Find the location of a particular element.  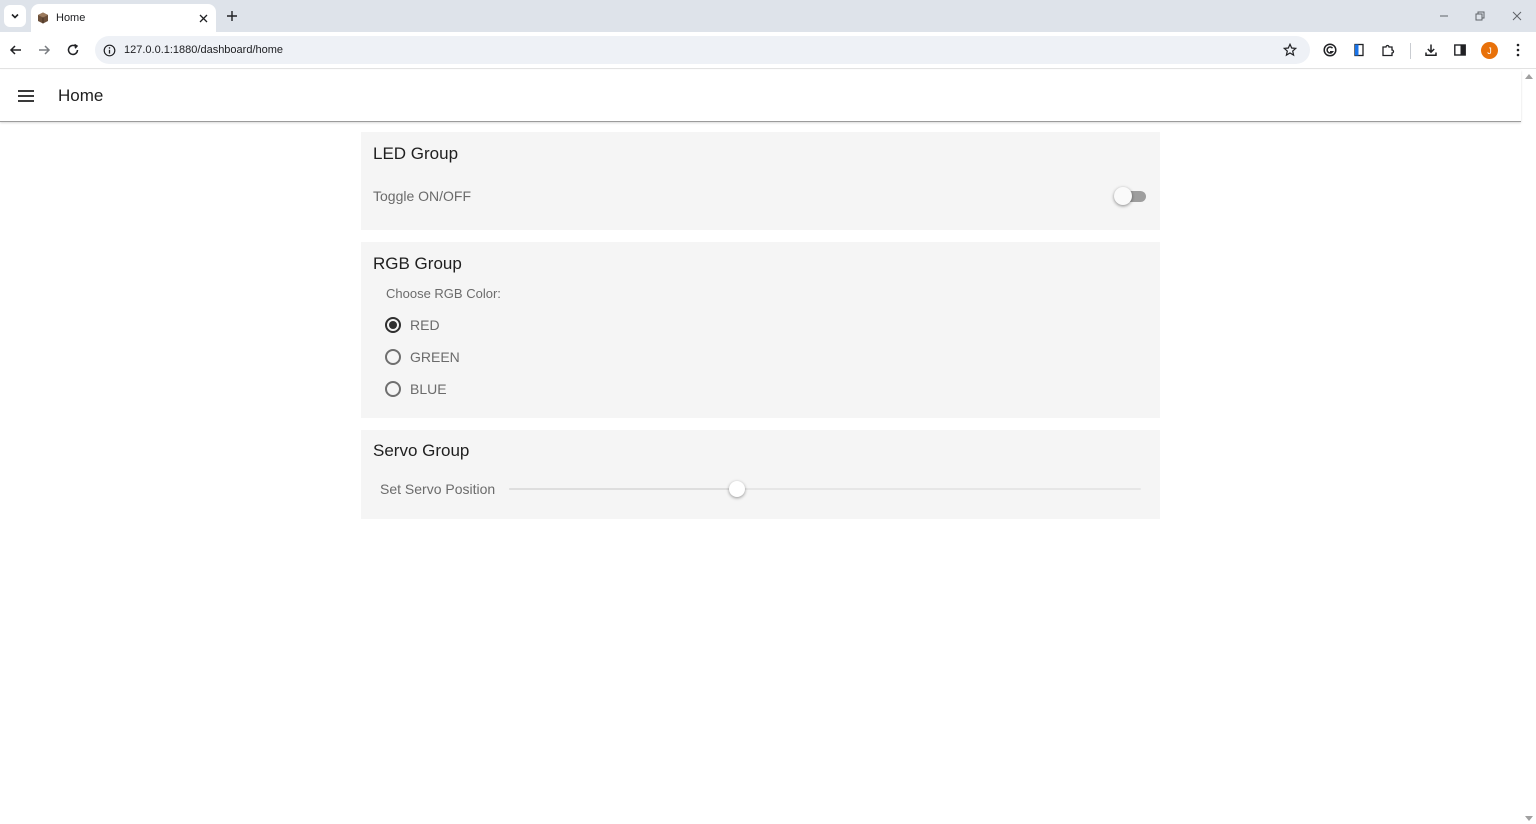

forward-button is located at coordinates (44, 50).